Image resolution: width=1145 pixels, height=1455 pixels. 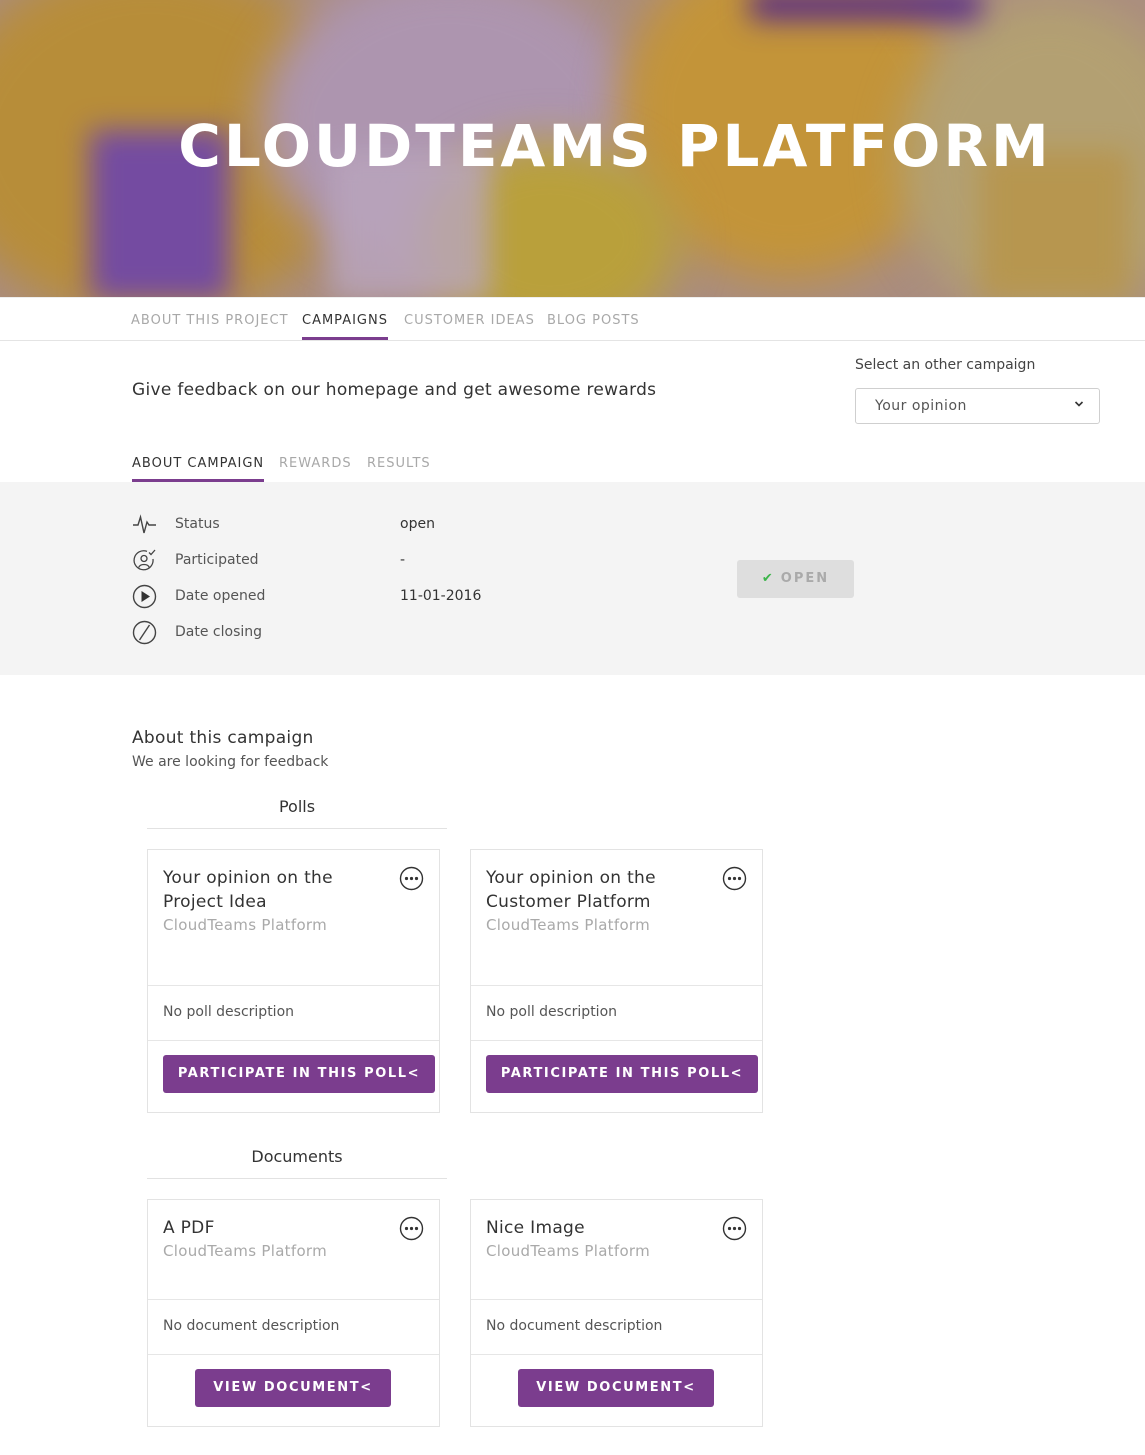 I want to click on about-campaign-text: We are looking for feedback, so click(x=230, y=762).